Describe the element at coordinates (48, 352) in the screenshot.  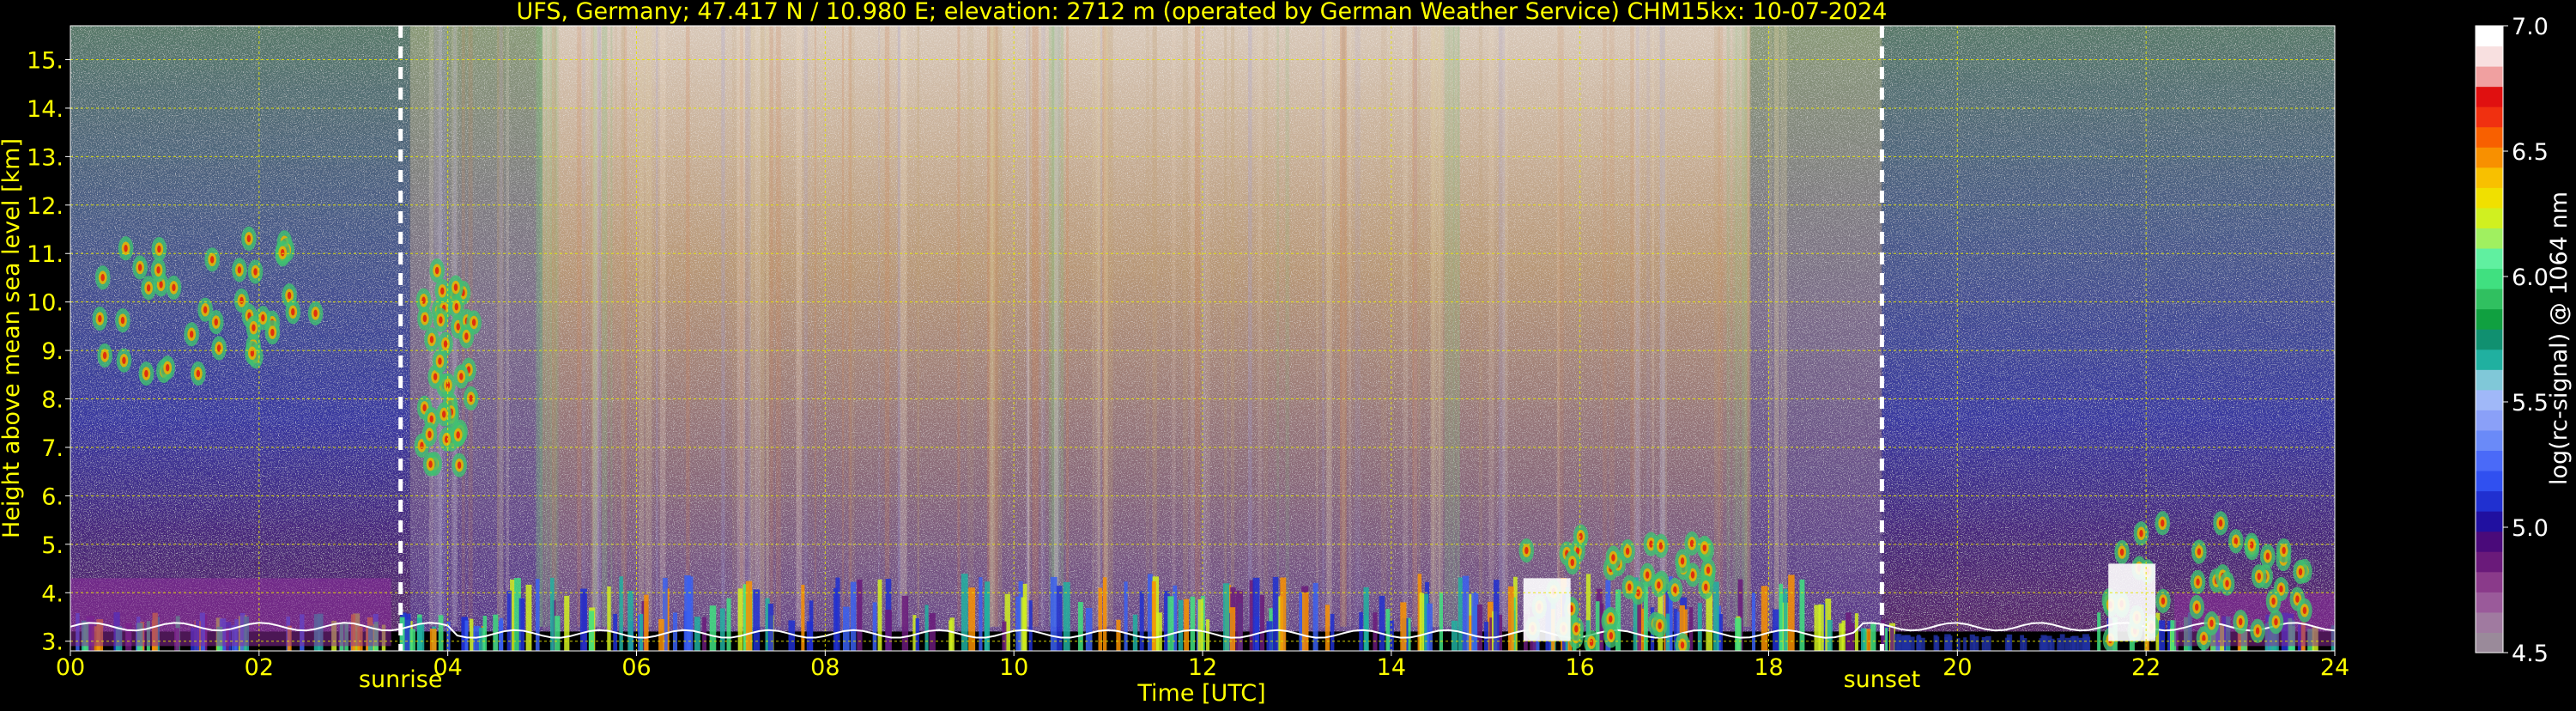
I see `y-axis: 3. 4. 5. 6. 7. 8. 9. 10. 11. 12. 13. 14. 15.` at that location.